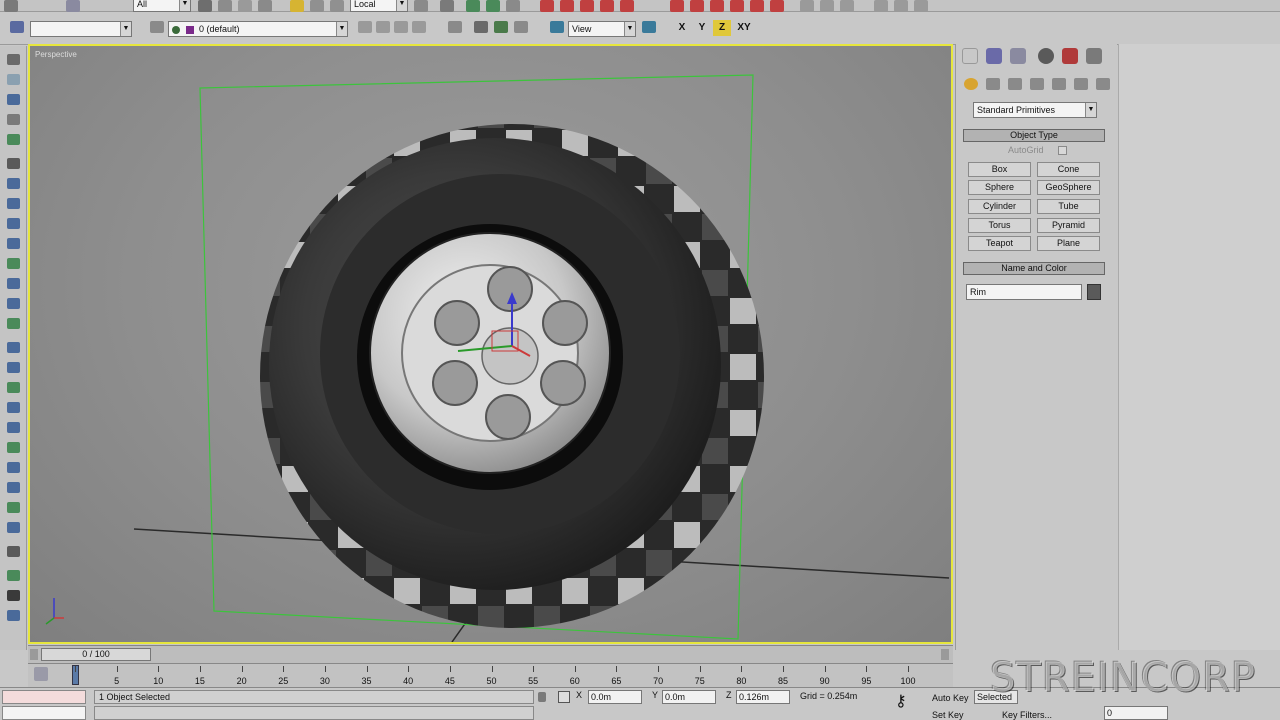 Image resolution: width=1280 pixels, height=720 pixels. I want to click on graphite-tools-icon, so click(455, 27).